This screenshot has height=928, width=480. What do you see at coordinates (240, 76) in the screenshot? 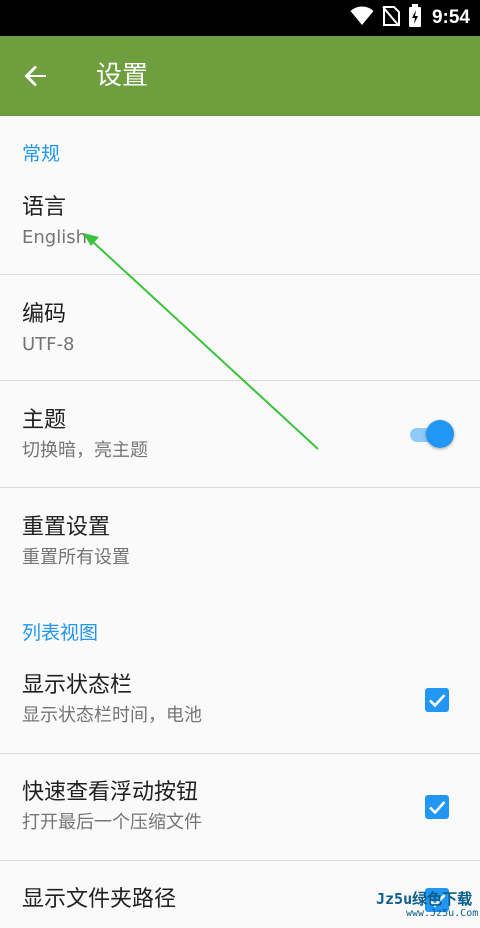
I see `app-bar: 设置` at bounding box center [240, 76].